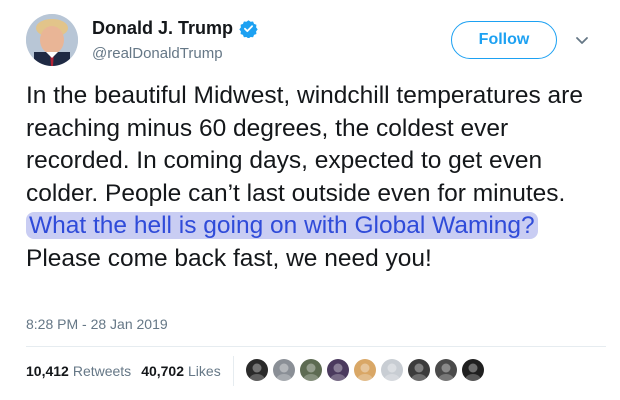 The image size is (620, 400). I want to click on tweet-text-after: Please come back fast, we need you!, so click(229, 258).